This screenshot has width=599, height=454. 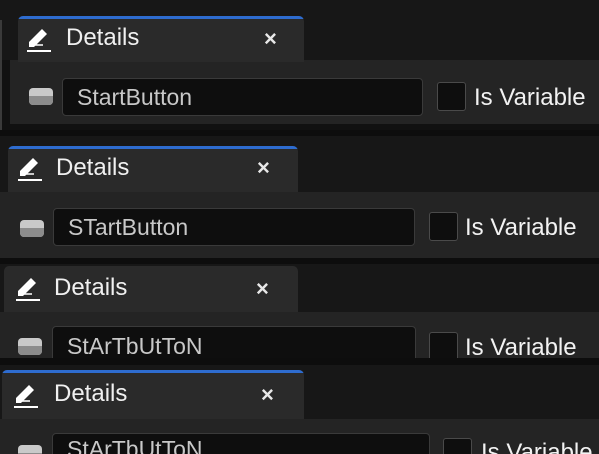 I want to click on left-divider, so click(x=1, y=75).